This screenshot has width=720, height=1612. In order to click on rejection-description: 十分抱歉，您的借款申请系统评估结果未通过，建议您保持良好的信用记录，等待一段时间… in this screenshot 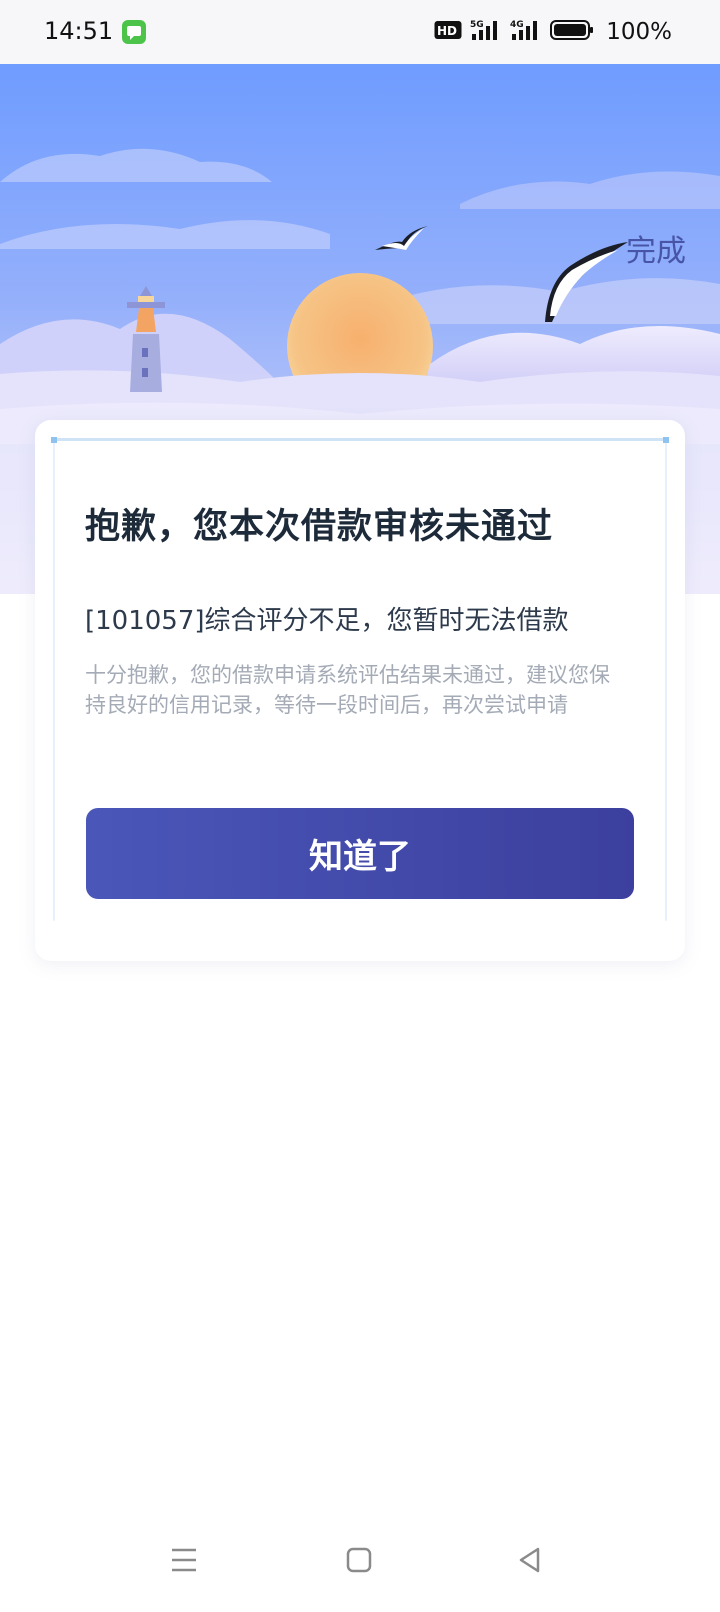, I will do `click(347, 690)`.